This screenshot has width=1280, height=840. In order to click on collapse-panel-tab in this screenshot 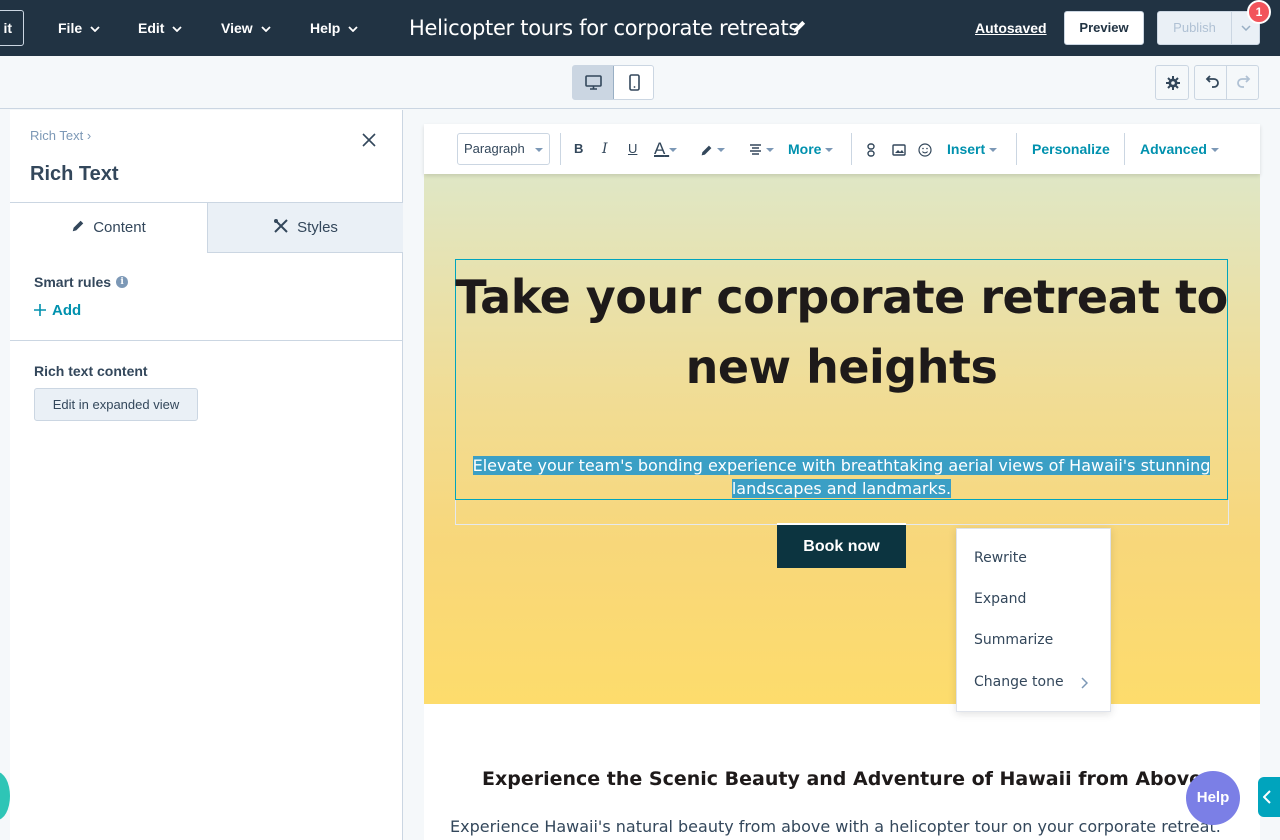, I will do `click(1269, 797)`.